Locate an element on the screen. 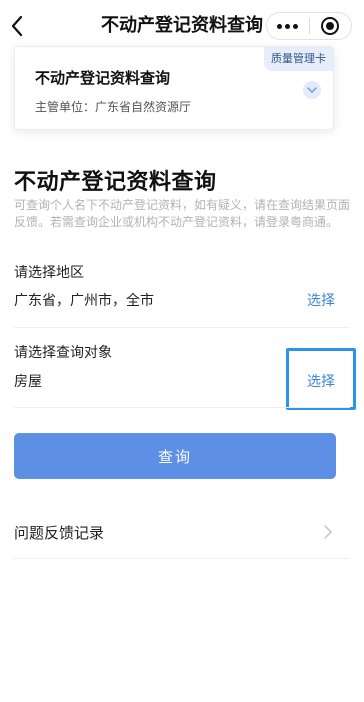  feedback-label: 问题反馈记录 is located at coordinates (59, 532).